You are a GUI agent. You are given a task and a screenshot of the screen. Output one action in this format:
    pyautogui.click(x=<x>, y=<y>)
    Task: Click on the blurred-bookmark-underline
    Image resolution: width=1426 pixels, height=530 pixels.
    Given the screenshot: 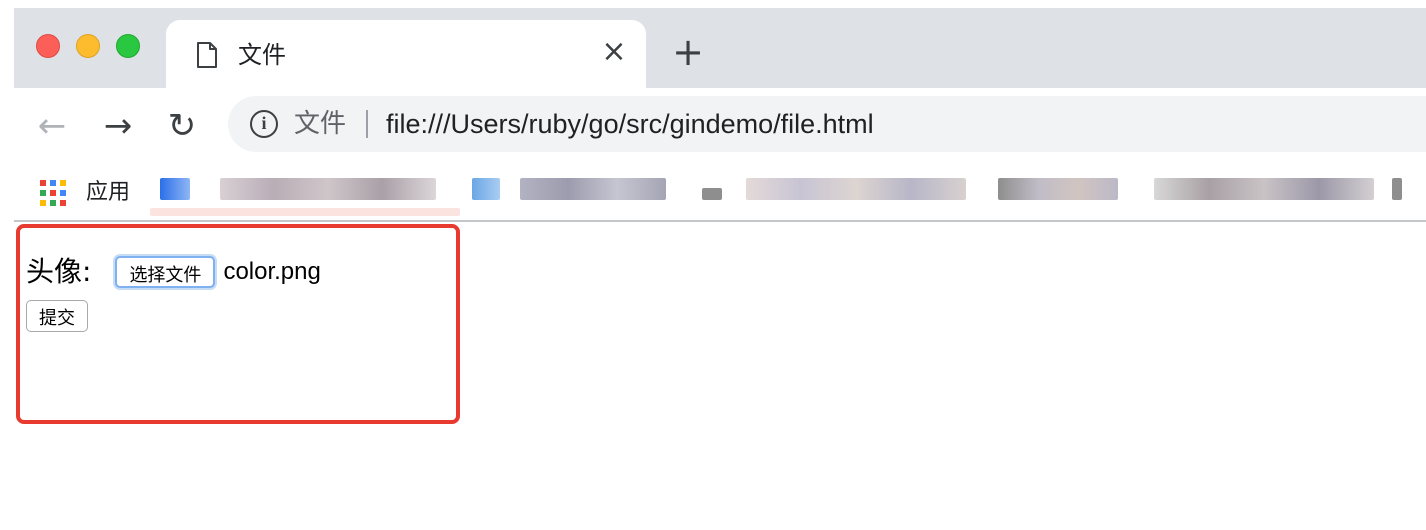 What is the action you would take?
    pyautogui.click(x=305, y=212)
    